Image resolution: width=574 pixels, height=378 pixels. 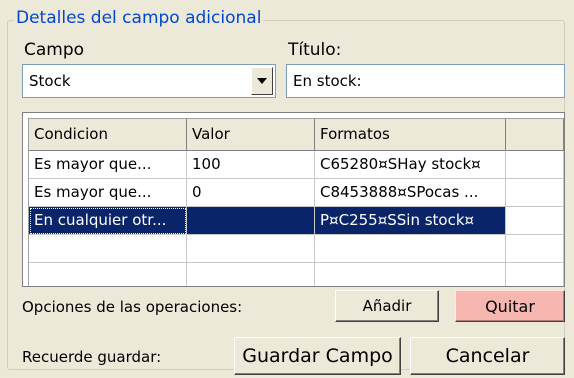 I want to click on column-header-condition: Condicion, so click(x=108, y=135).